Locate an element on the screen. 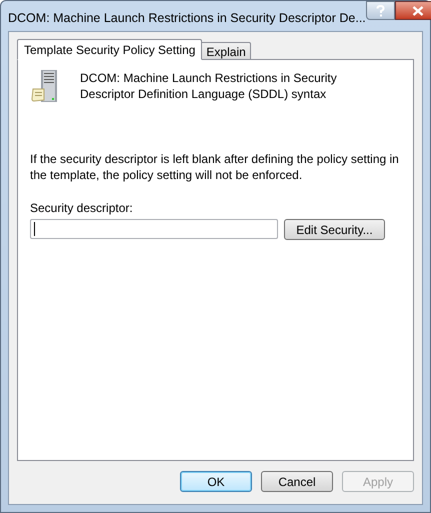  security-descriptor-field is located at coordinates (154, 229).